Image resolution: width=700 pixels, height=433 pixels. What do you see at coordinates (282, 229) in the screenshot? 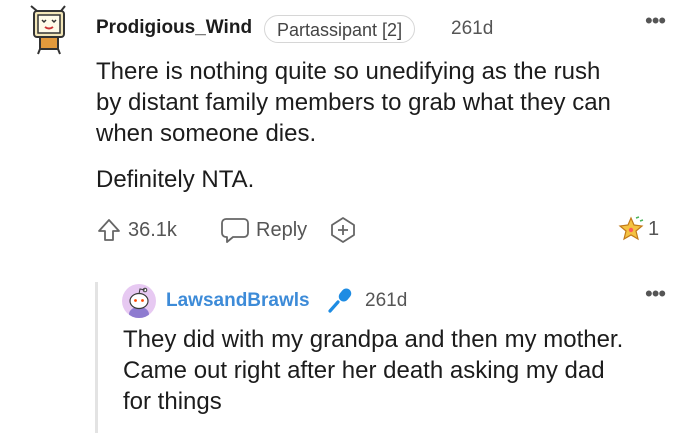
I see `reply-label: Reply` at bounding box center [282, 229].